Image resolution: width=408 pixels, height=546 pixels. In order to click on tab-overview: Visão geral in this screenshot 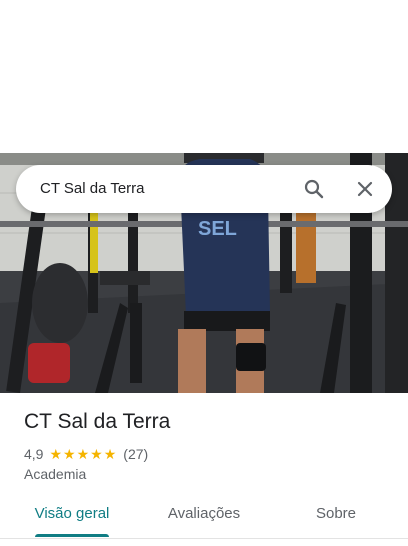, I will do `click(72, 515)`.